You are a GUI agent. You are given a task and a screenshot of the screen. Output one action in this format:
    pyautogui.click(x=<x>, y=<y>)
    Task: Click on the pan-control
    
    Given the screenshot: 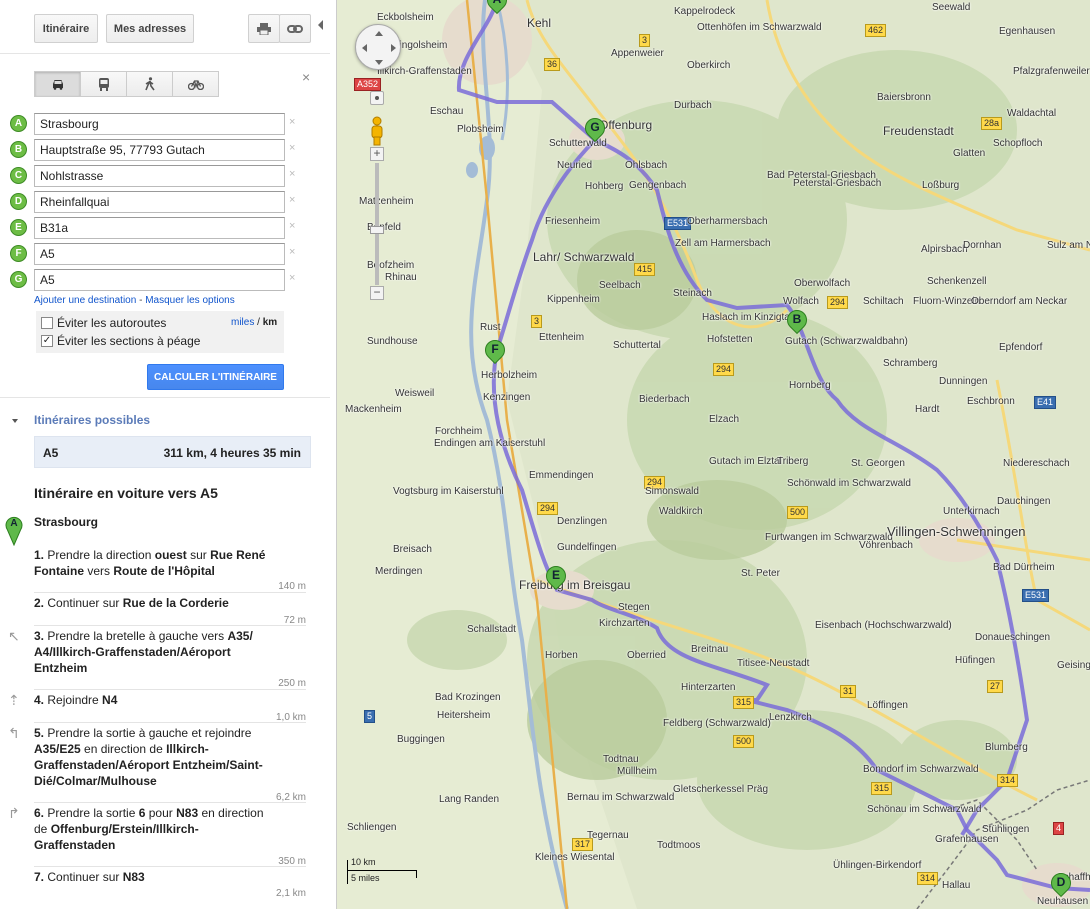 What is the action you would take?
    pyautogui.click(x=378, y=47)
    